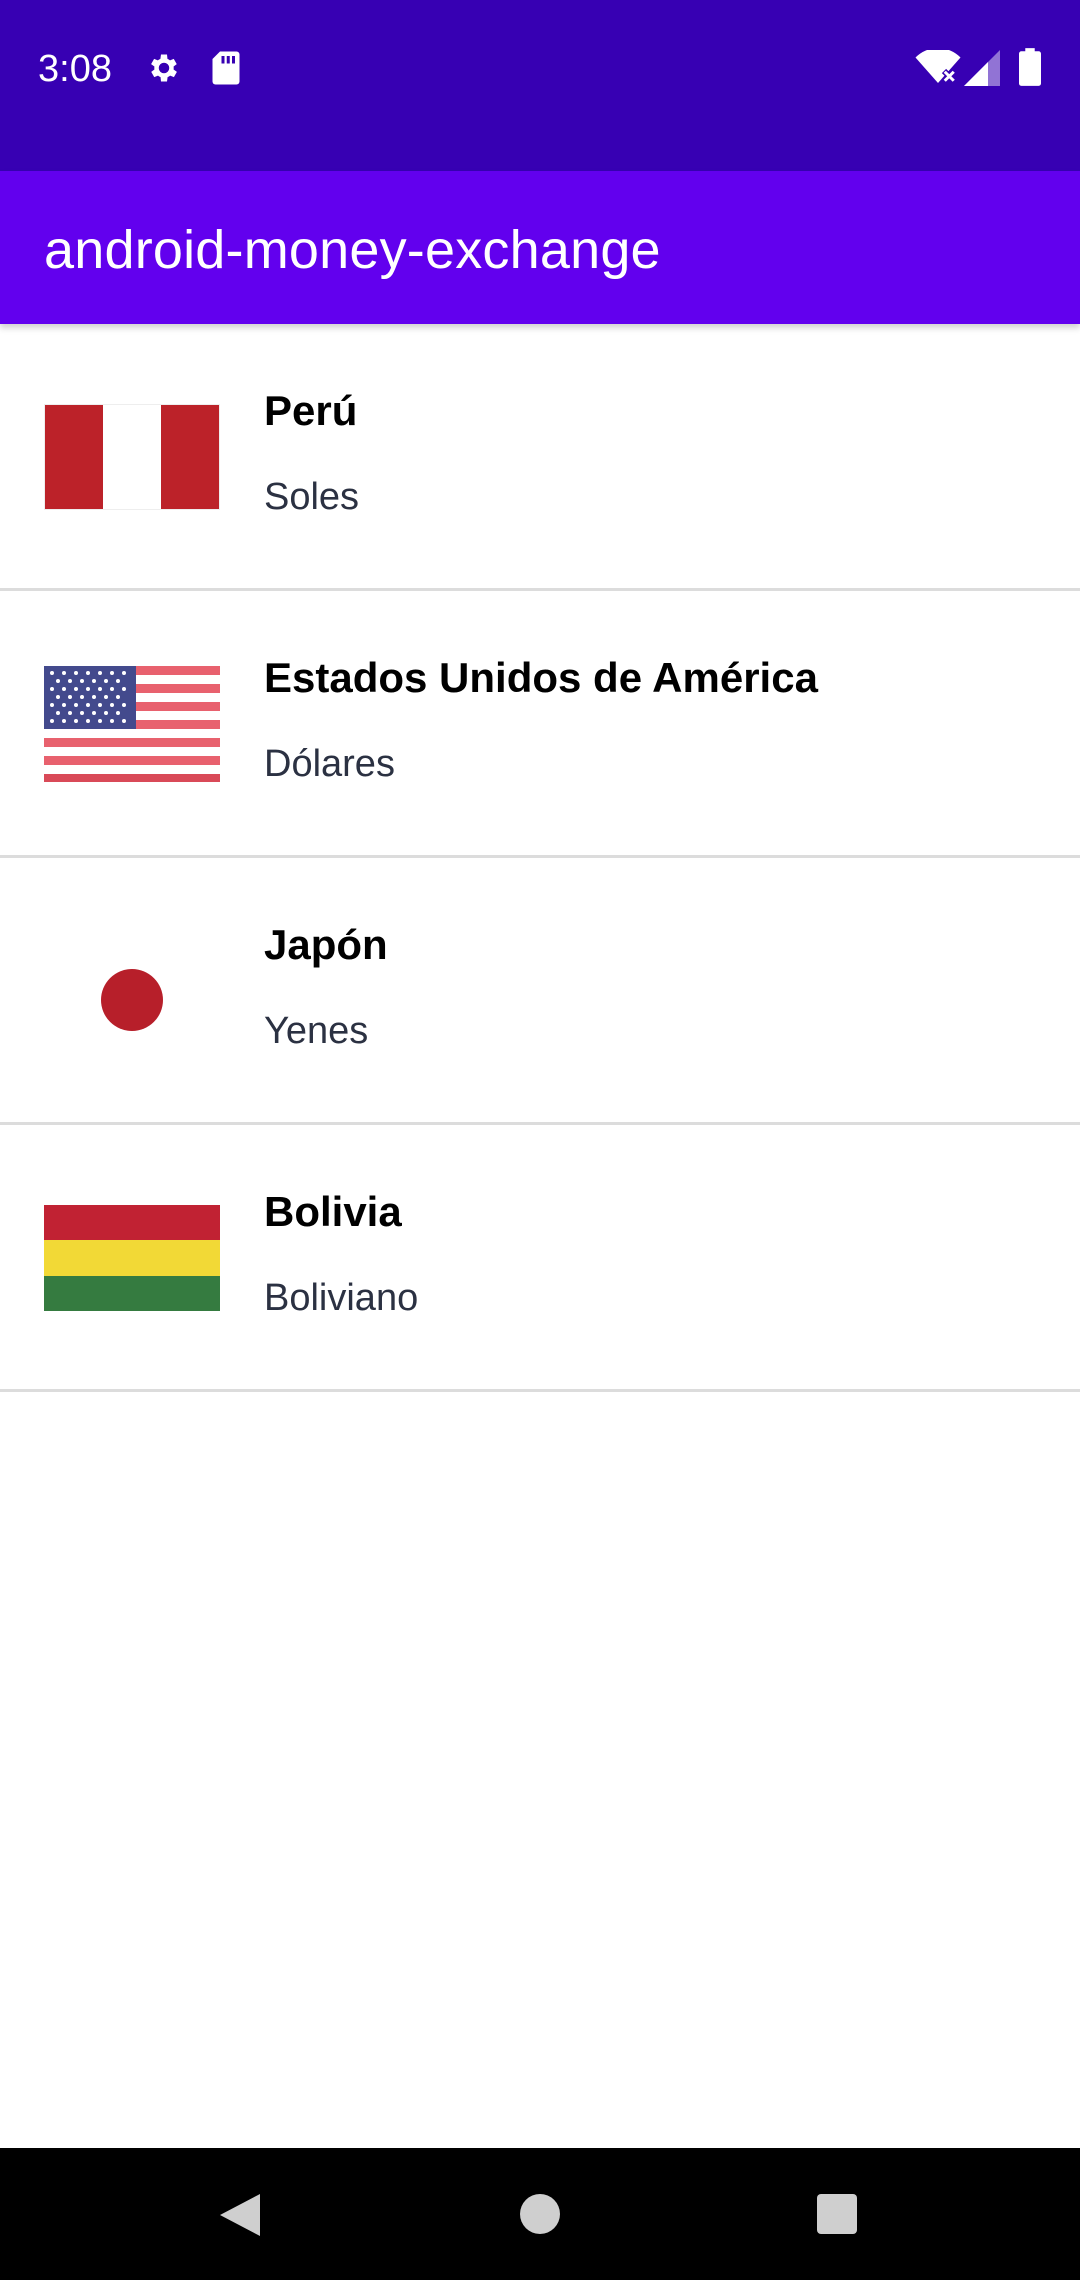  Describe the element at coordinates (326, 944) in the screenshot. I see `country-name: Japón` at that location.